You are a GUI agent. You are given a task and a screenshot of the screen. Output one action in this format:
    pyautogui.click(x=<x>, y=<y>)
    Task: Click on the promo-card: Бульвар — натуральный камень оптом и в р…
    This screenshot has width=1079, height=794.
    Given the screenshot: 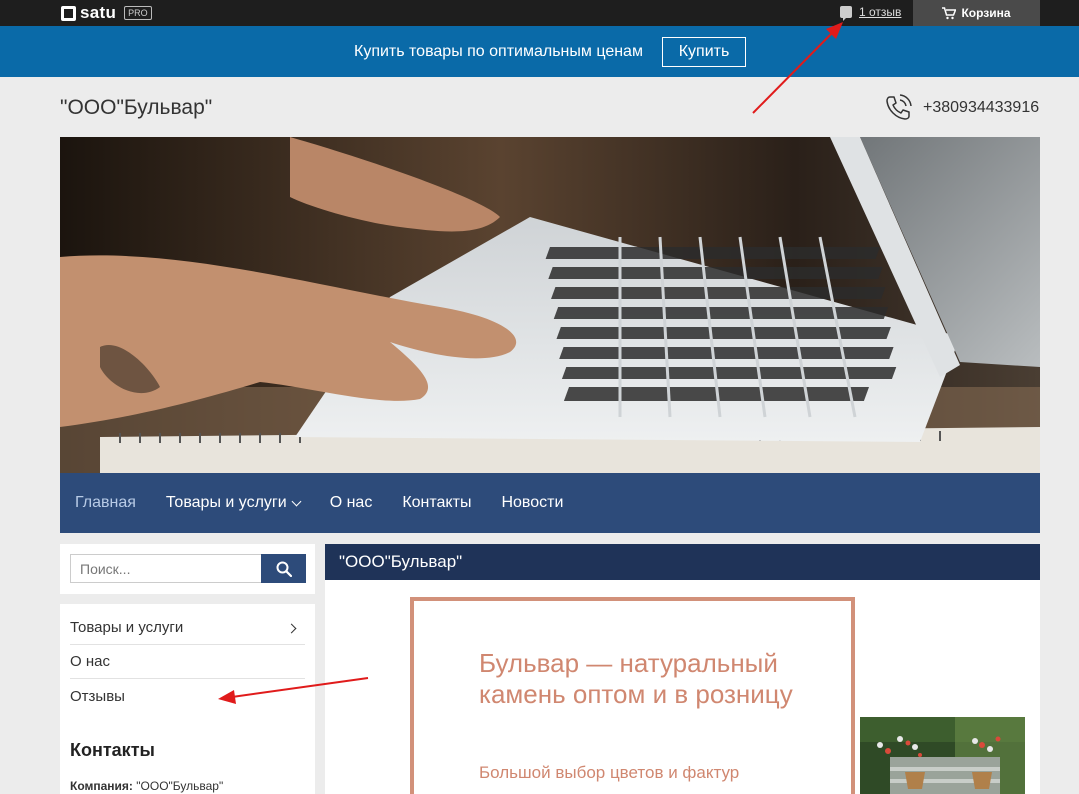 What is the action you would take?
    pyautogui.click(x=632, y=695)
    